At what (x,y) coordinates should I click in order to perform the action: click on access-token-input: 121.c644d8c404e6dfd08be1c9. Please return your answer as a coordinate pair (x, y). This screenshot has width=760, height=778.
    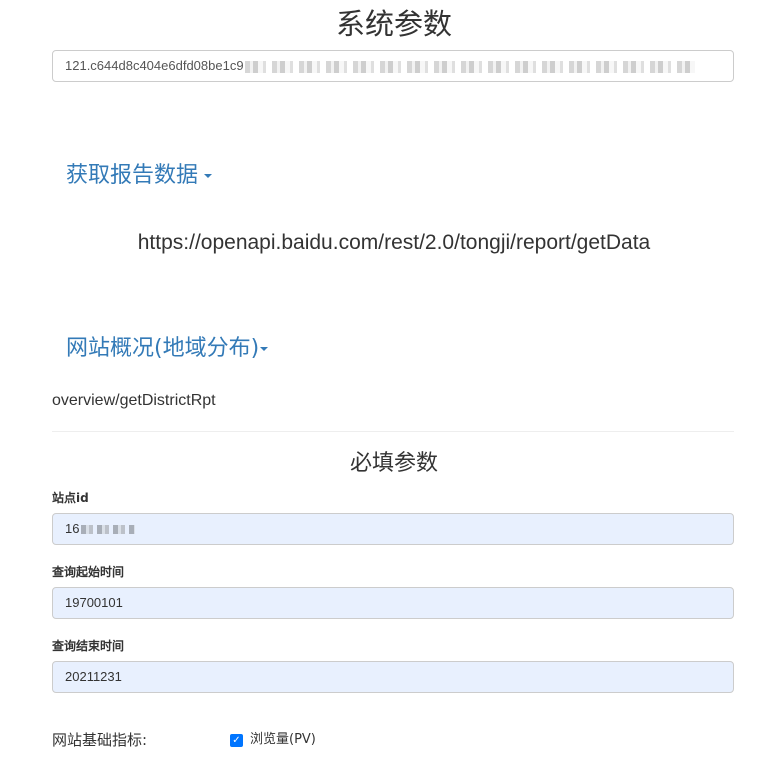
    Looking at the image, I should click on (393, 66).